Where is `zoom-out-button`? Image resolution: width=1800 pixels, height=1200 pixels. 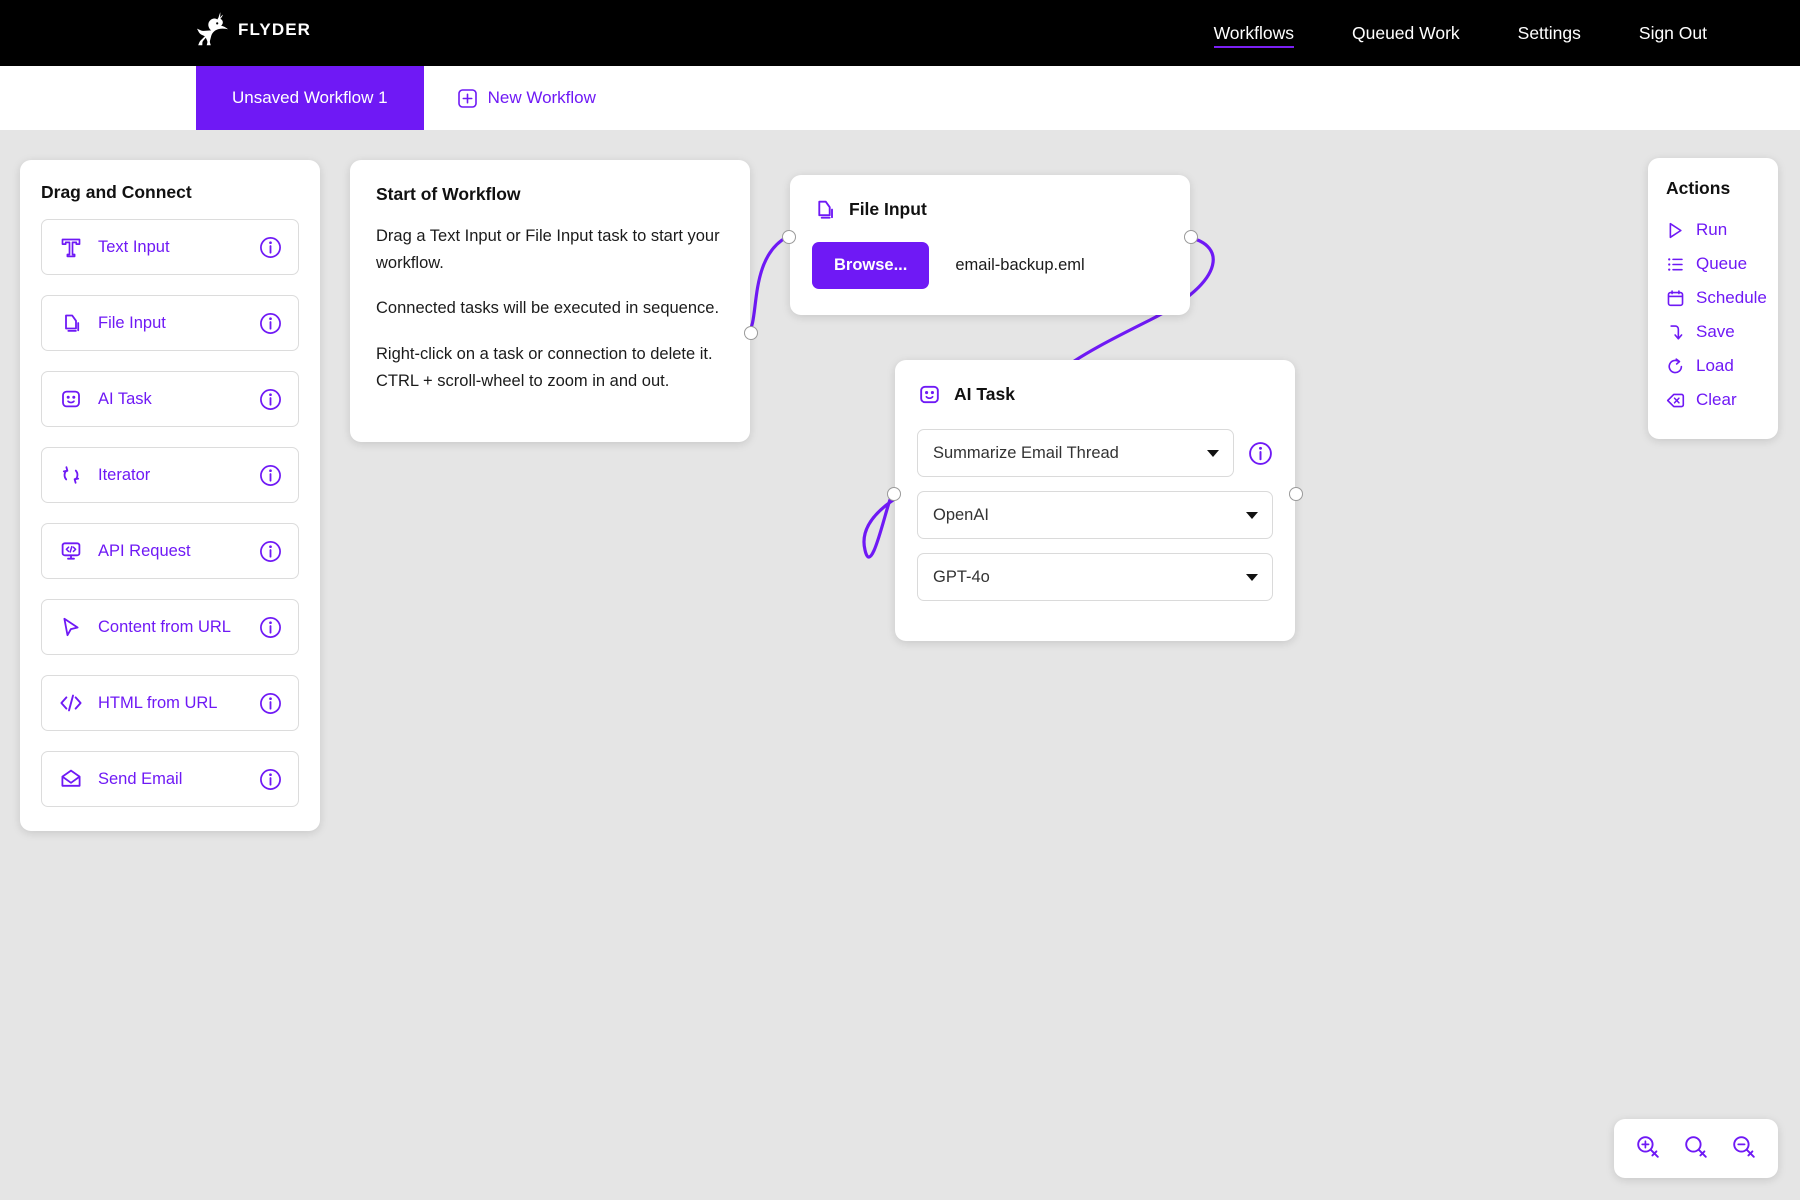 zoom-out-button is located at coordinates (1744, 1148).